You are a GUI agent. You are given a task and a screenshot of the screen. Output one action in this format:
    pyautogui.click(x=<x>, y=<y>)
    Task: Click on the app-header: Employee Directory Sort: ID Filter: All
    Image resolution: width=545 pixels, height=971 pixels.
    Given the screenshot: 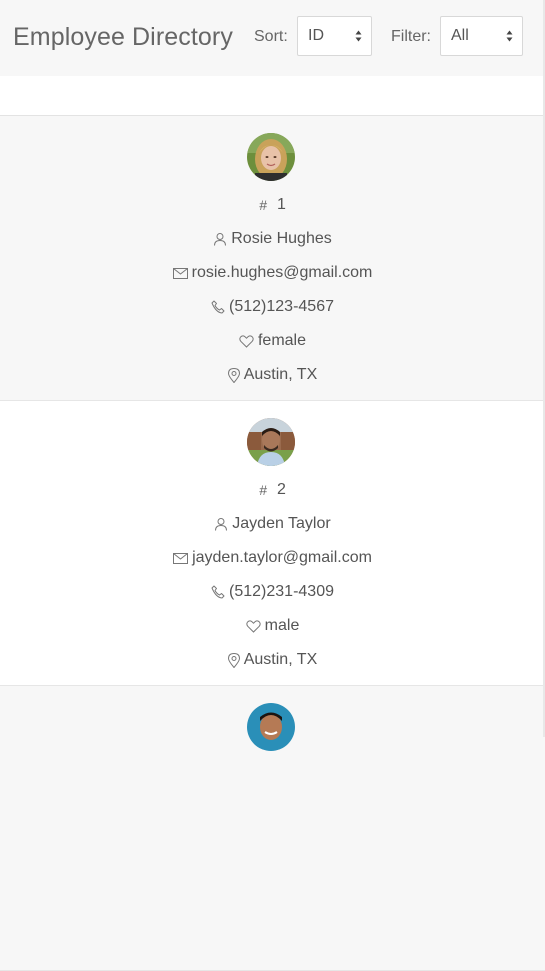 What is the action you would take?
    pyautogui.click(x=272, y=38)
    